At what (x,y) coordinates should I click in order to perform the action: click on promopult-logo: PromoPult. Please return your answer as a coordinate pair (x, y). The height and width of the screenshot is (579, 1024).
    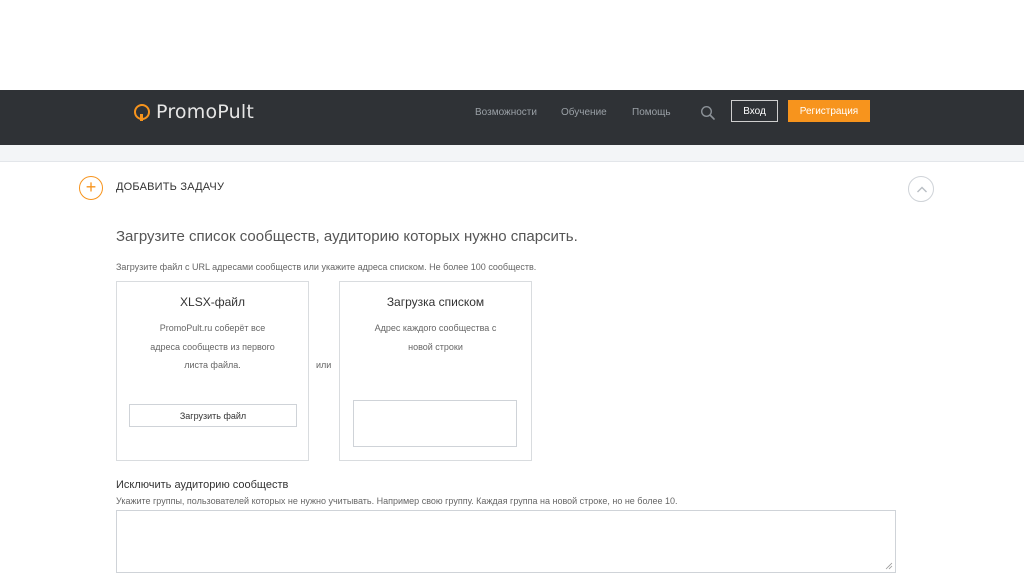
    Looking at the image, I should click on (194, 112).